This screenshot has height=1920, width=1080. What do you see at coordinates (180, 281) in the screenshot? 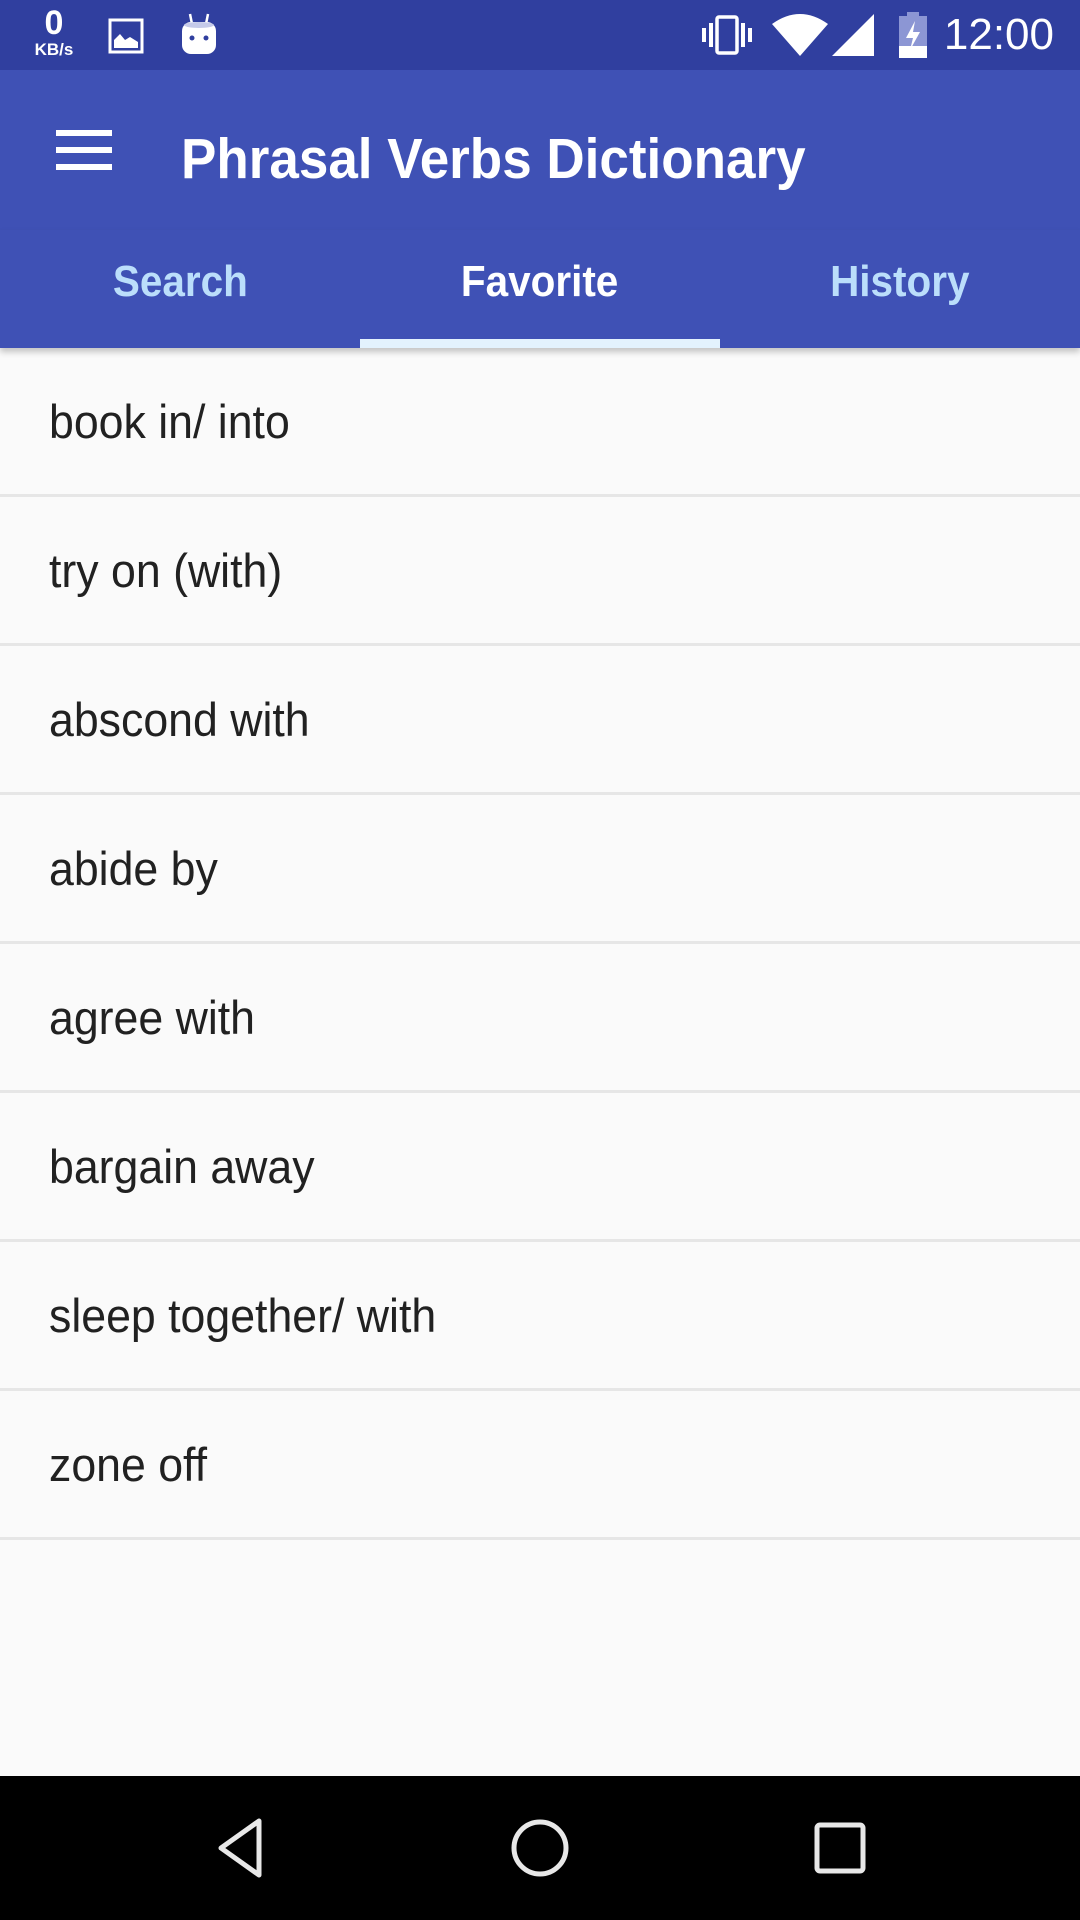
I see `tab-label: Search` at bounding box center [180, 281].